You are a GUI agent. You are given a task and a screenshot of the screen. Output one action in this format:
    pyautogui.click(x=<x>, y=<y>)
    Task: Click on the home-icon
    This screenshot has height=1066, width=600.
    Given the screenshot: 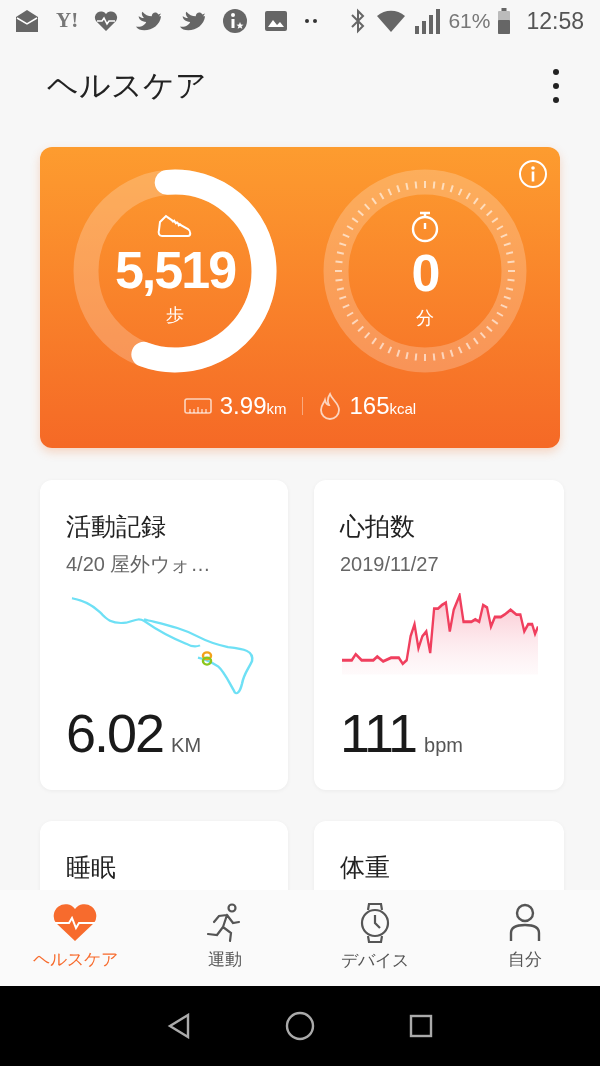 What is the action you would take?
    pyautogui.click(x=300, y=1026)
    